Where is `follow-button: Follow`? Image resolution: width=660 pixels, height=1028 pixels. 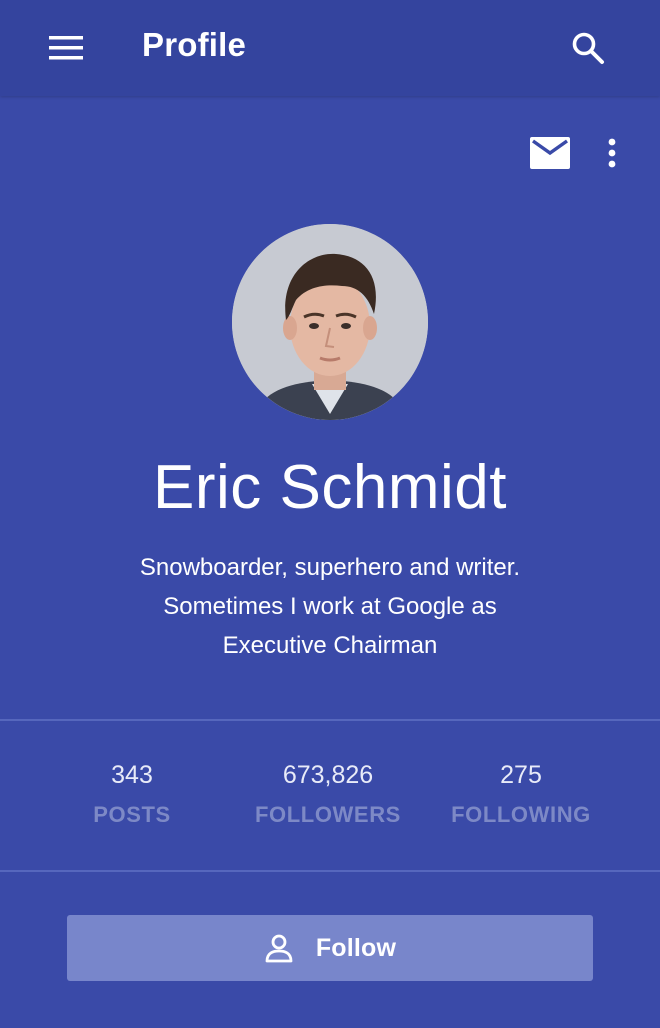
follow-button: Follow is located at coordinates (330, 948).